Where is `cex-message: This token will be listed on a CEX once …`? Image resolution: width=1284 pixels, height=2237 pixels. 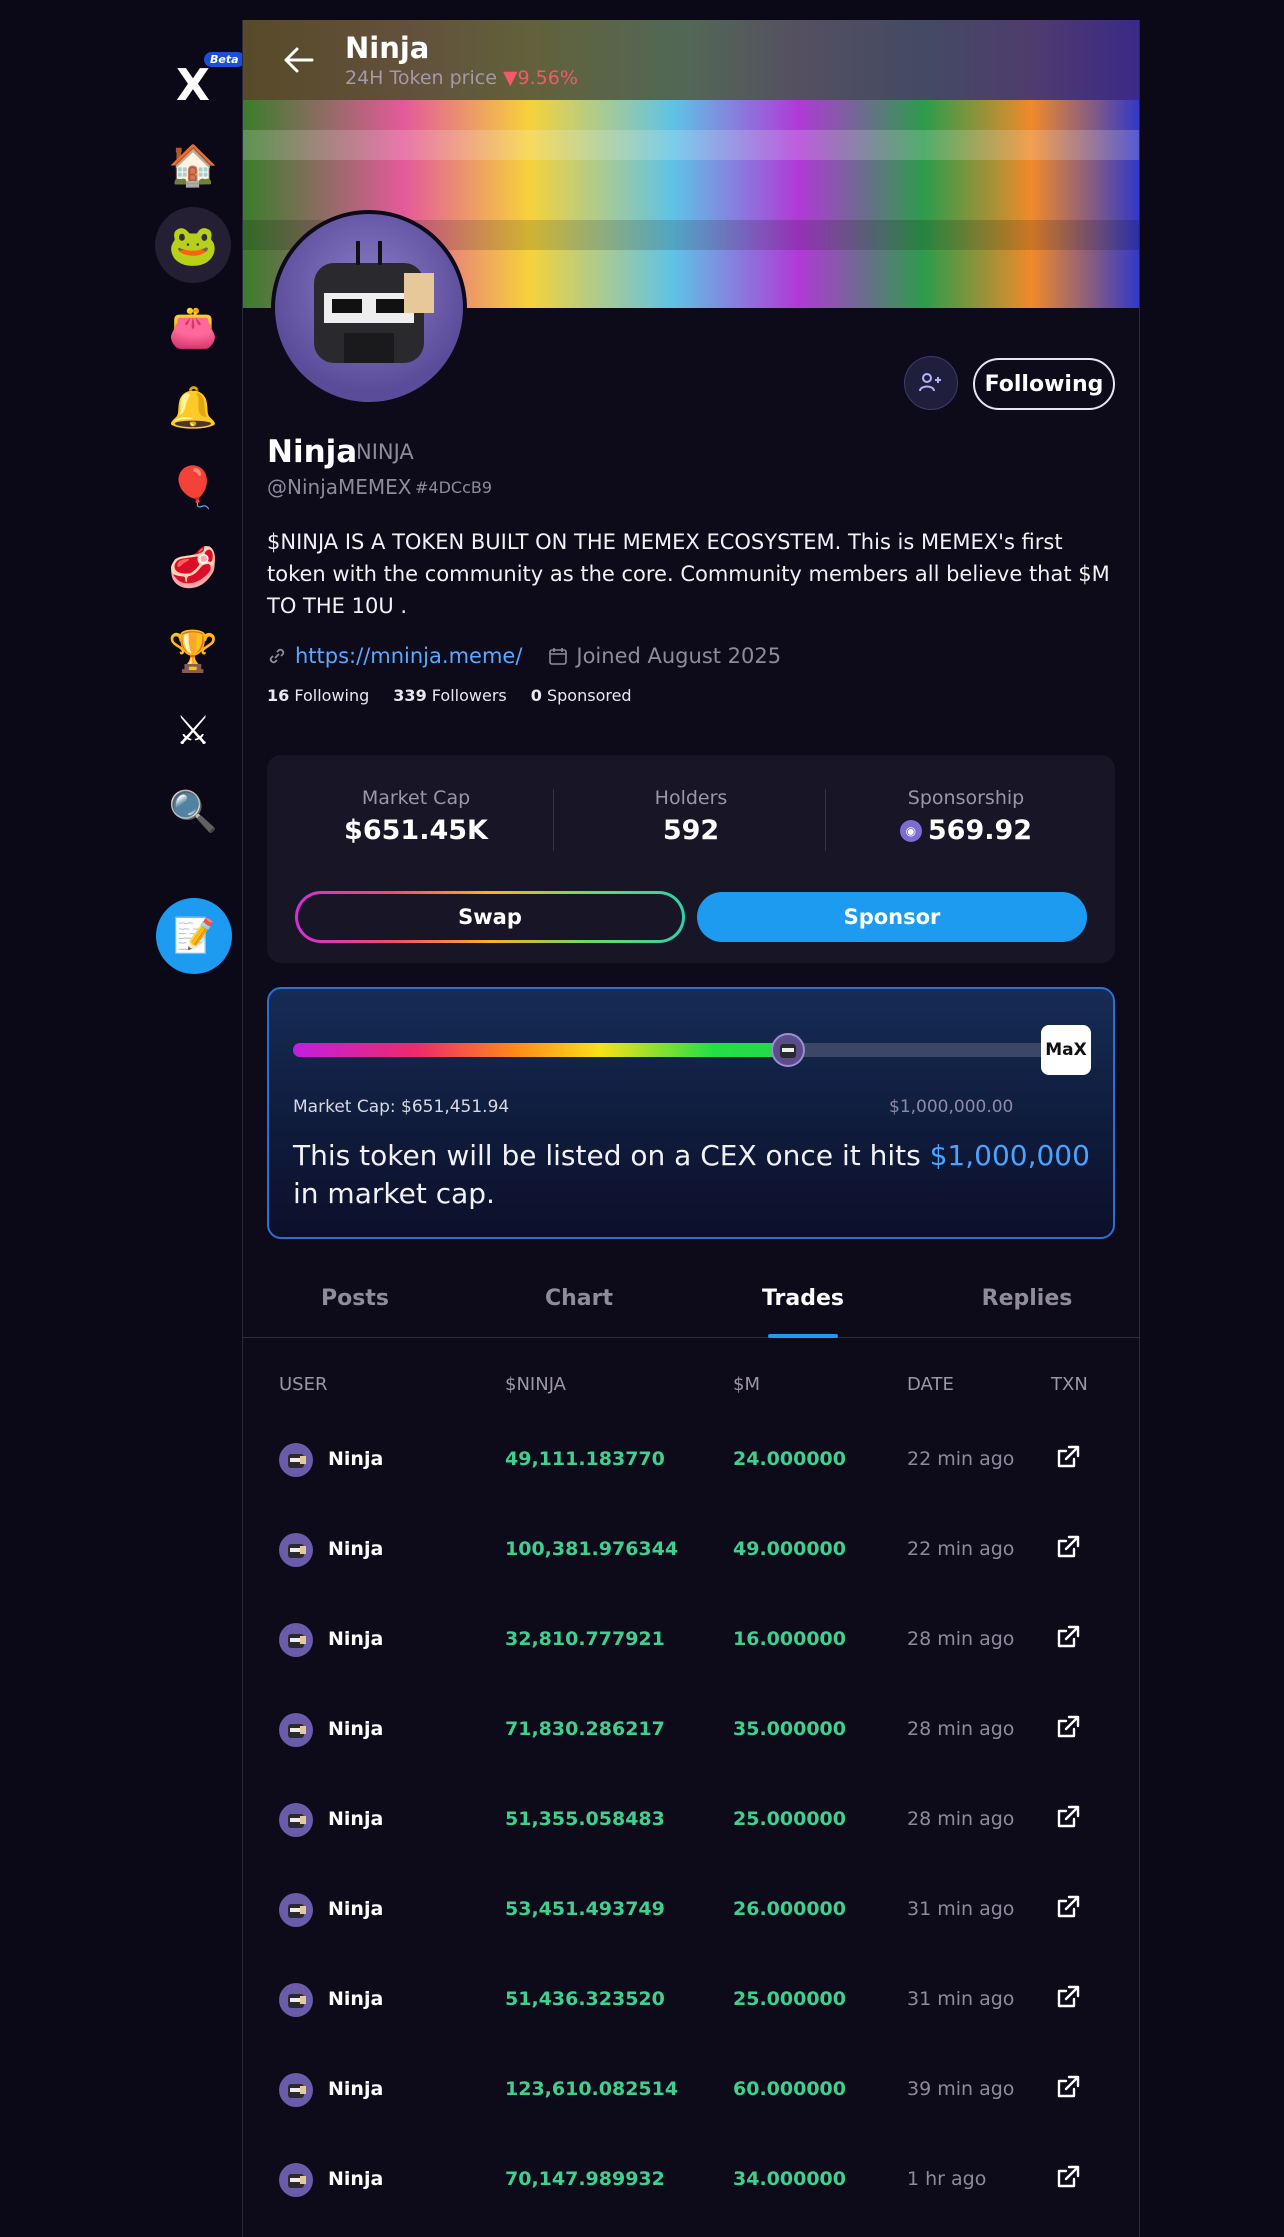 cex-message: This token will be listed on a CEX once … is located at coordinates (691, 1174).